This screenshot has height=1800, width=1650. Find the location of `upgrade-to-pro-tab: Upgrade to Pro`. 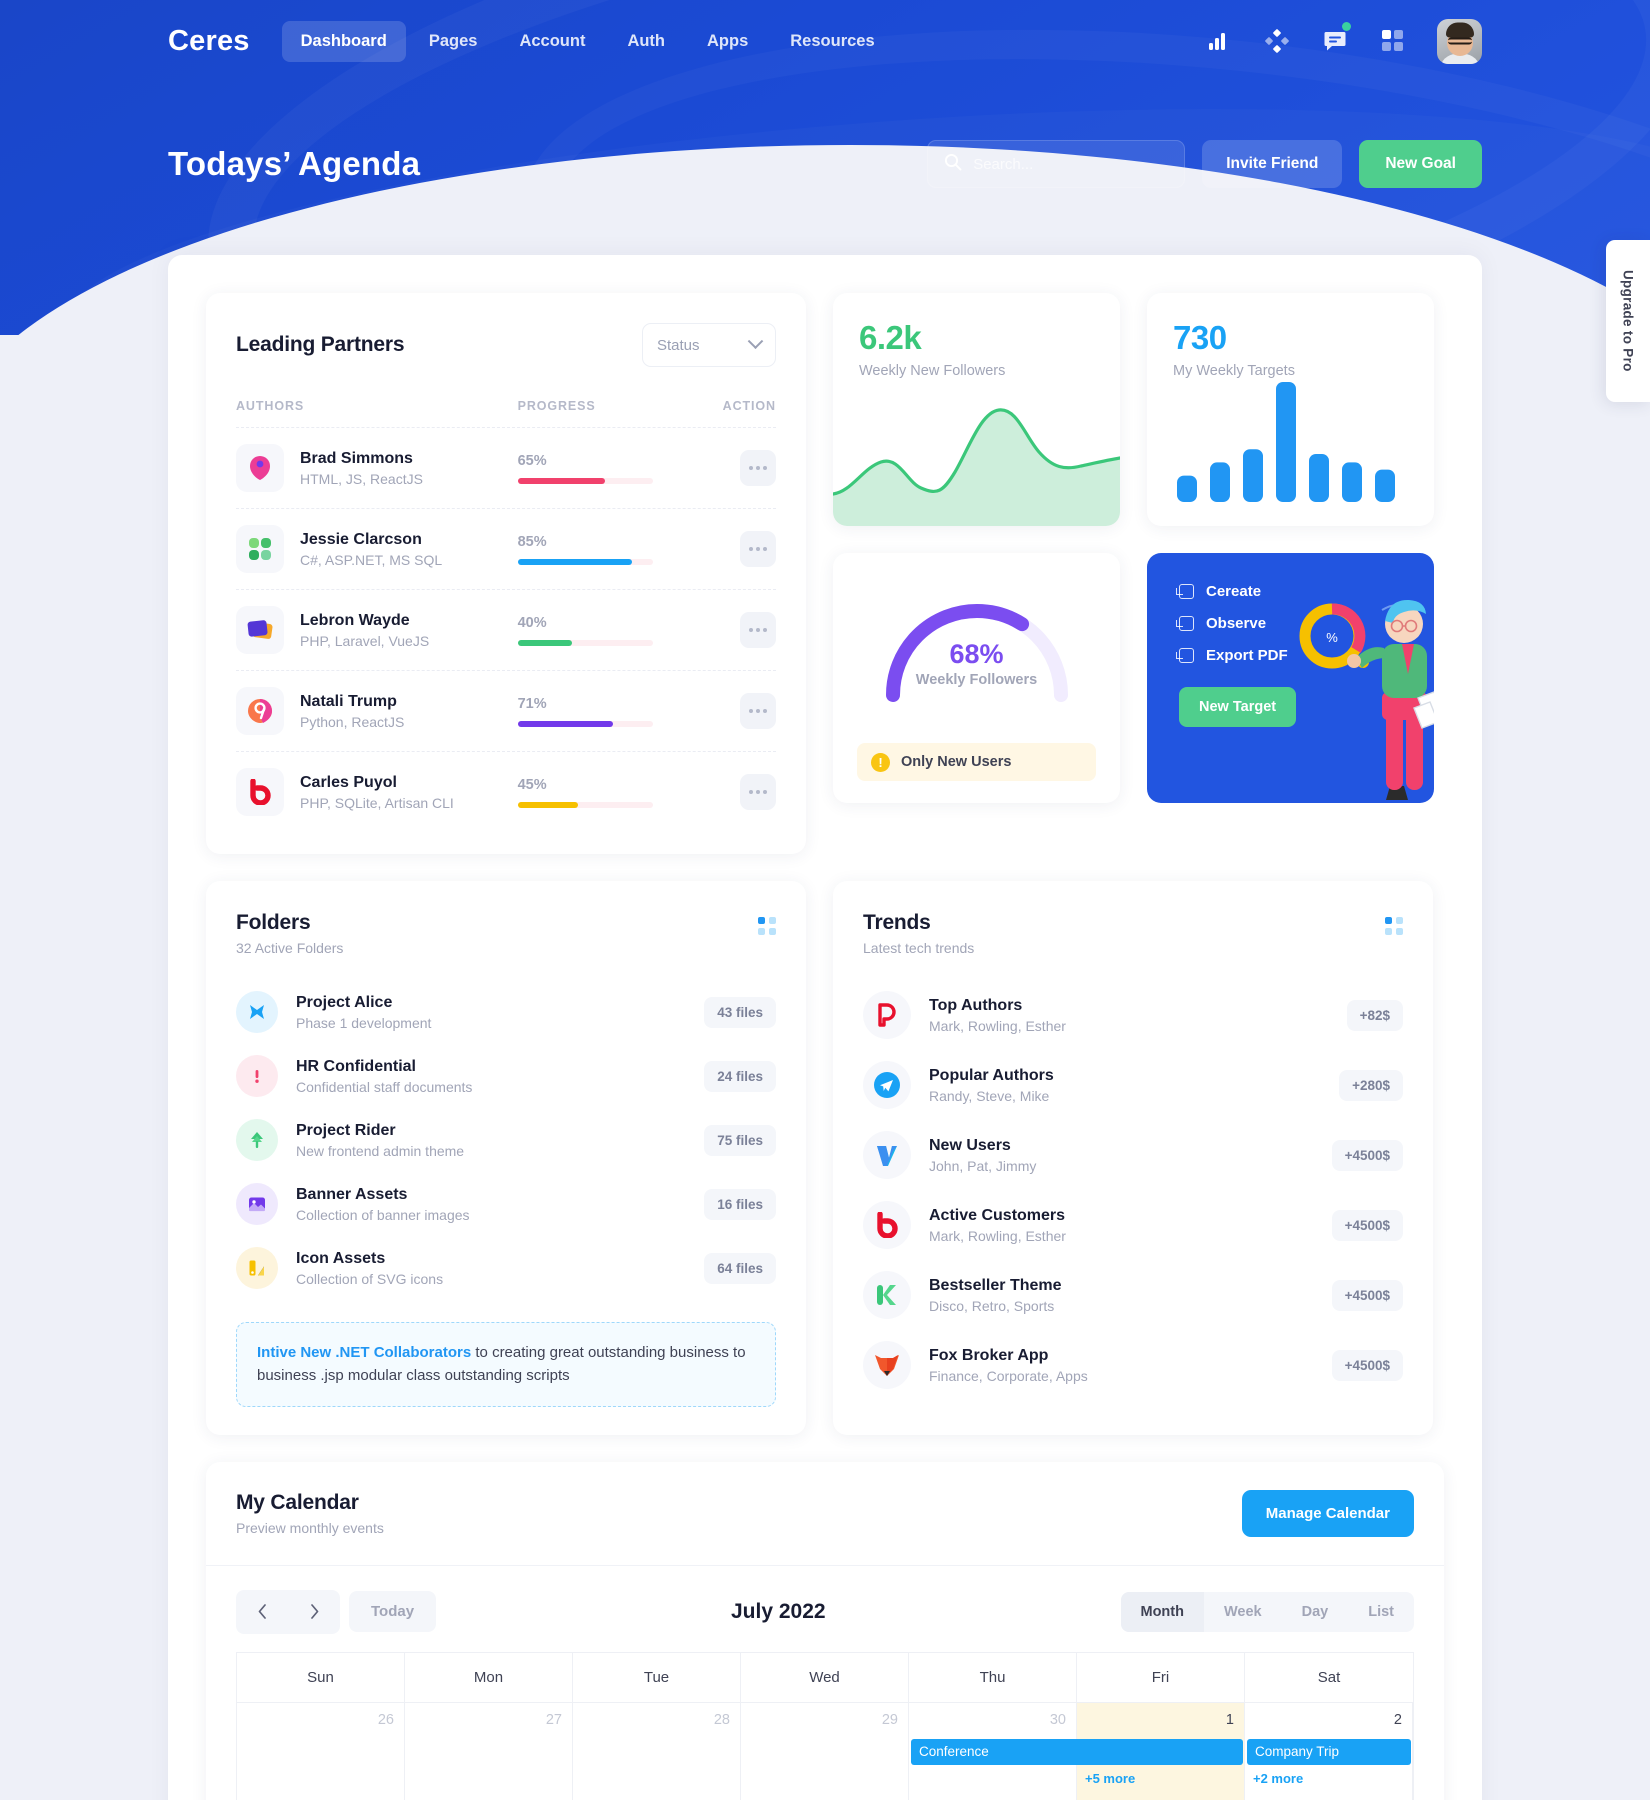

upgrade-to-pro-tab: Upgrade to Pro is located at coordinates (1628, 321).